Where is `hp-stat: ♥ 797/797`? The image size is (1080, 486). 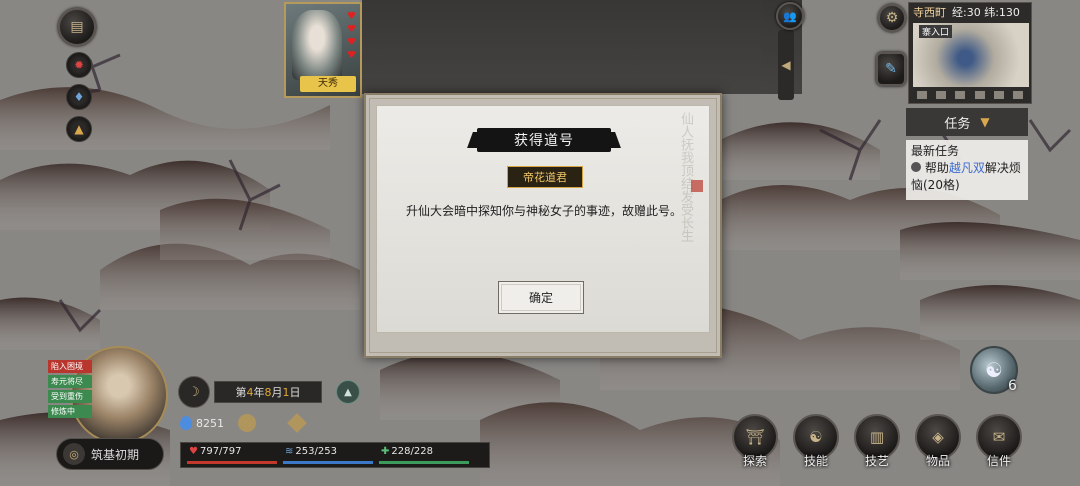
hp-stat: ♥ 797/797 is located at coordinates (232, 455).